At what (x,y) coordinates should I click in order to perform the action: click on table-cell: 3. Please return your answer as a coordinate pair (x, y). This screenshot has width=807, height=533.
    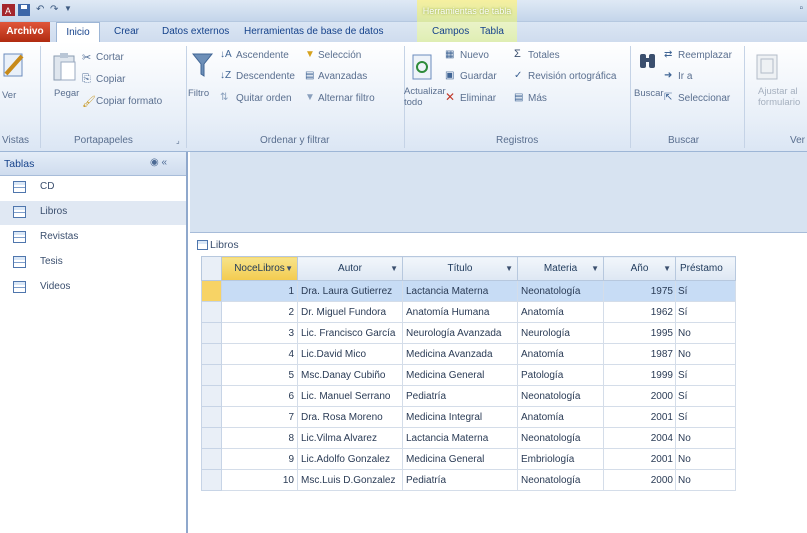
    Looking at the image, I should click on (259, 333).